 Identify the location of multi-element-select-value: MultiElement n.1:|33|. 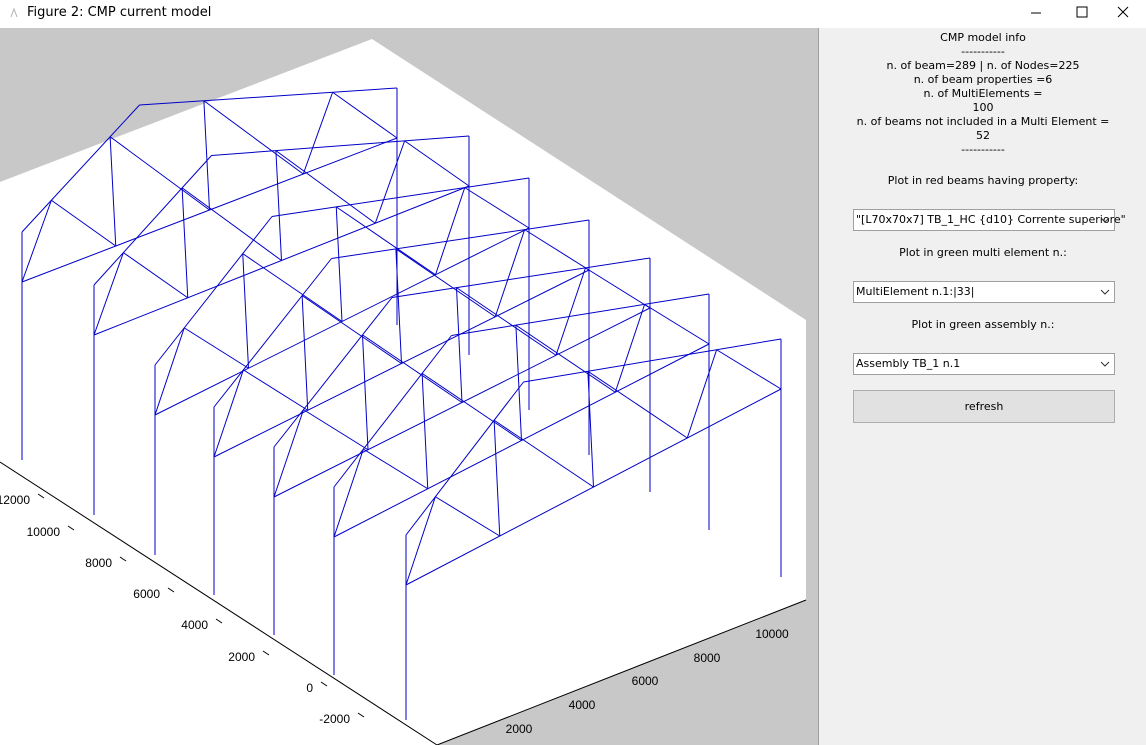
(915, 291).